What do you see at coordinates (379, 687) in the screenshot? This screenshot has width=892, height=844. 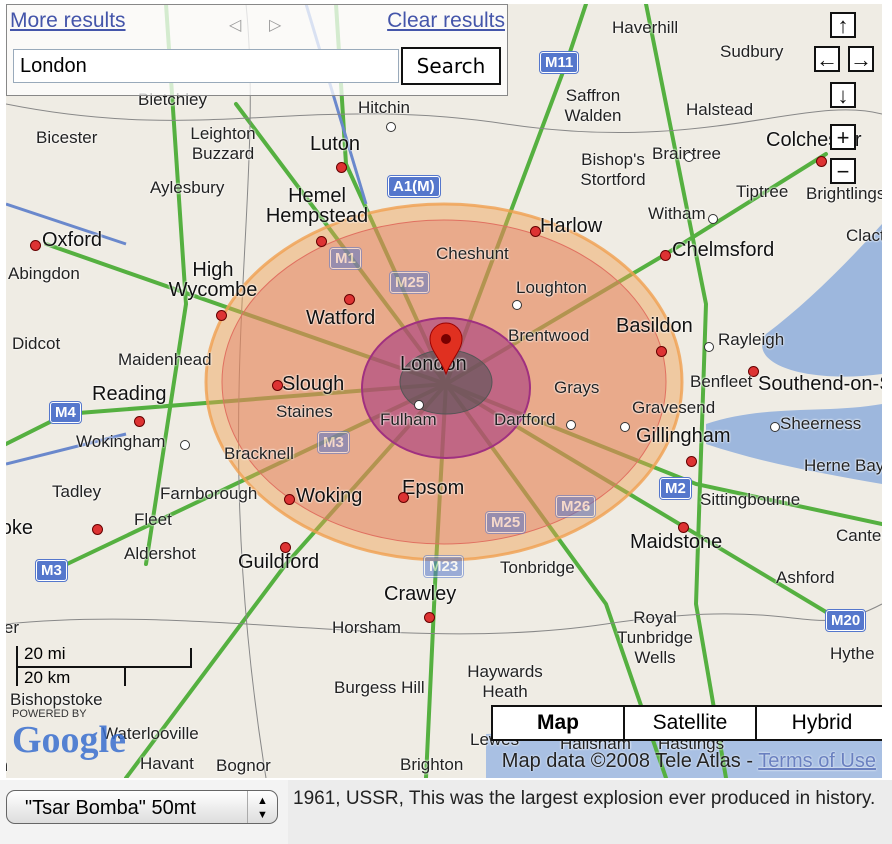 I see `town-label: Burgess Hill` at bounding box center [379, 687].